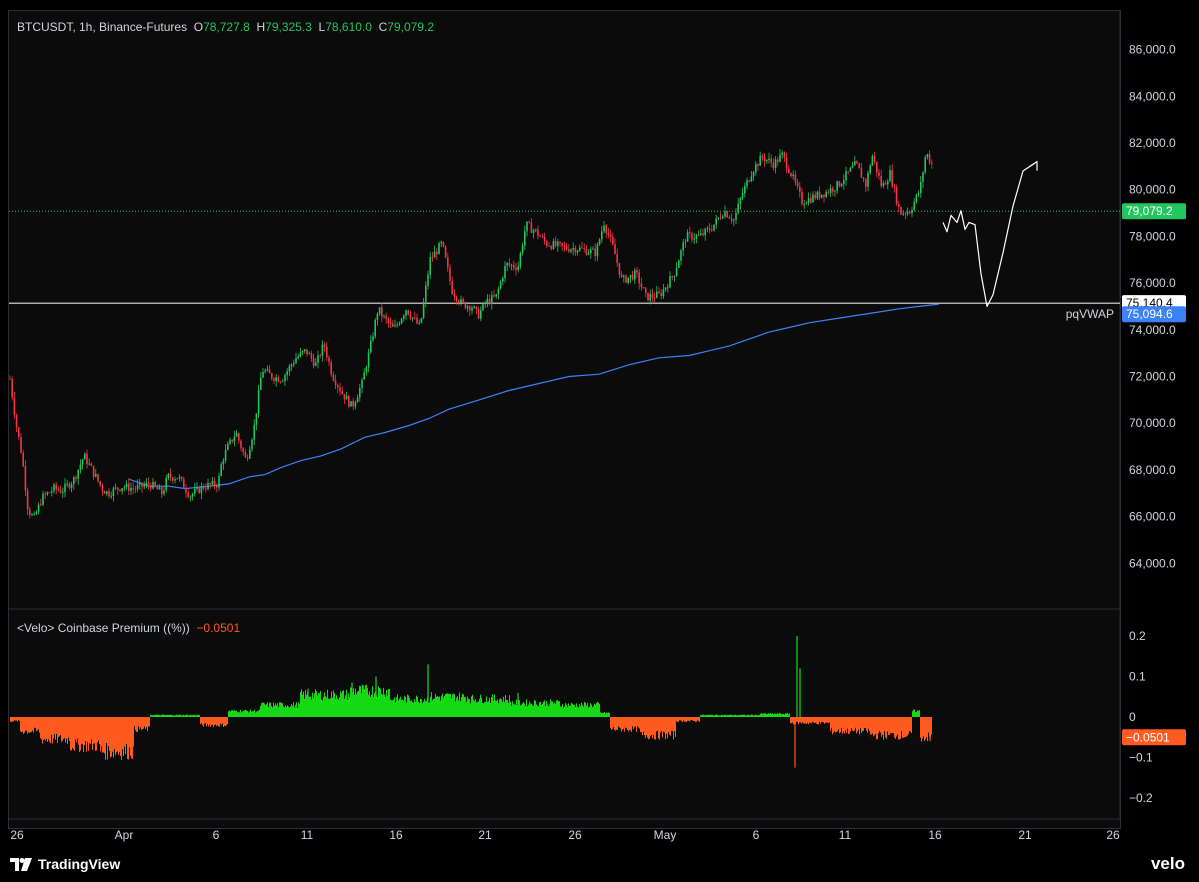 The image size is (1199, 882). What do you see at coordinates (65, 864) in the screenshot?
I see `tradingview-logo: TradingView` at bounding box center [65, 864].